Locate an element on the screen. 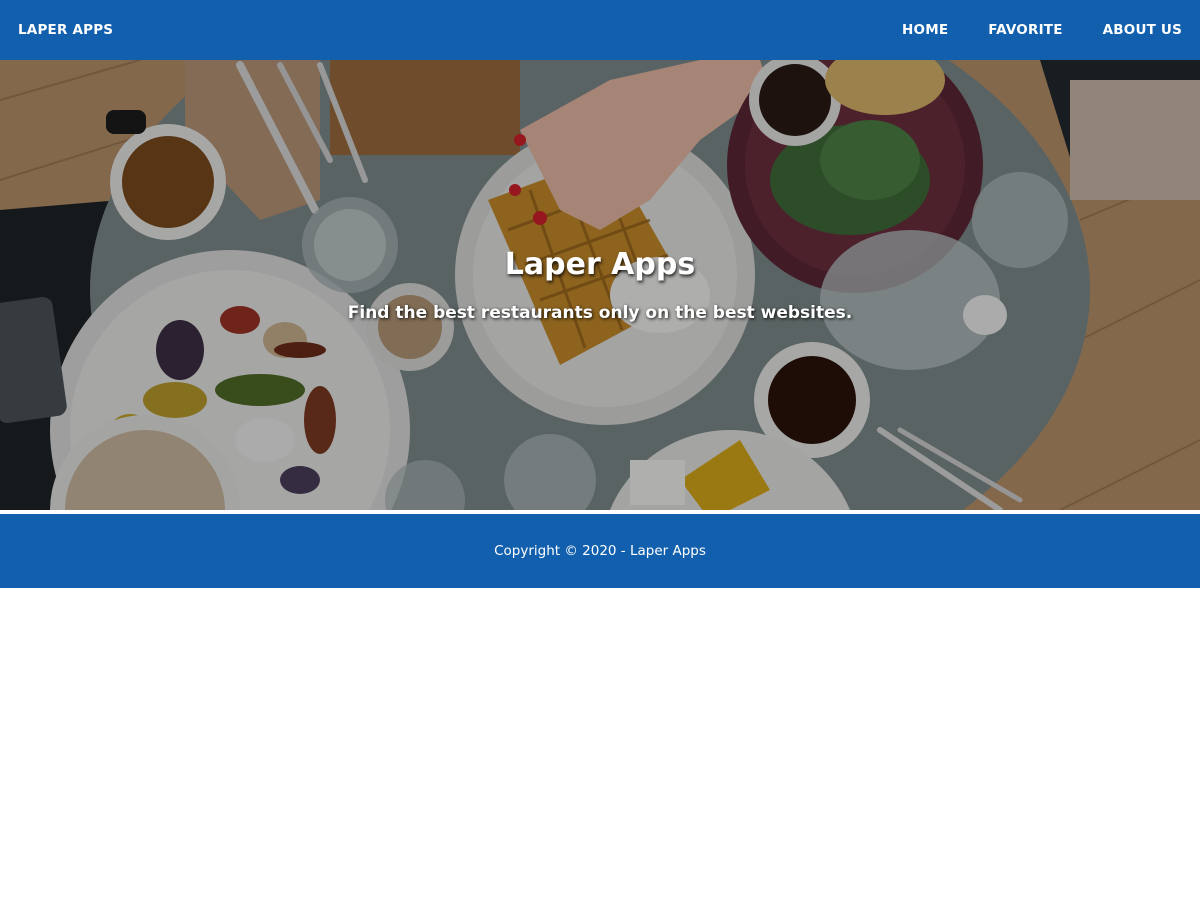 The width and height of the screenshot is (1200, 900). footer-copyright: Copyright © 2020 - Laper Apps is located at coordinates (600, 551).